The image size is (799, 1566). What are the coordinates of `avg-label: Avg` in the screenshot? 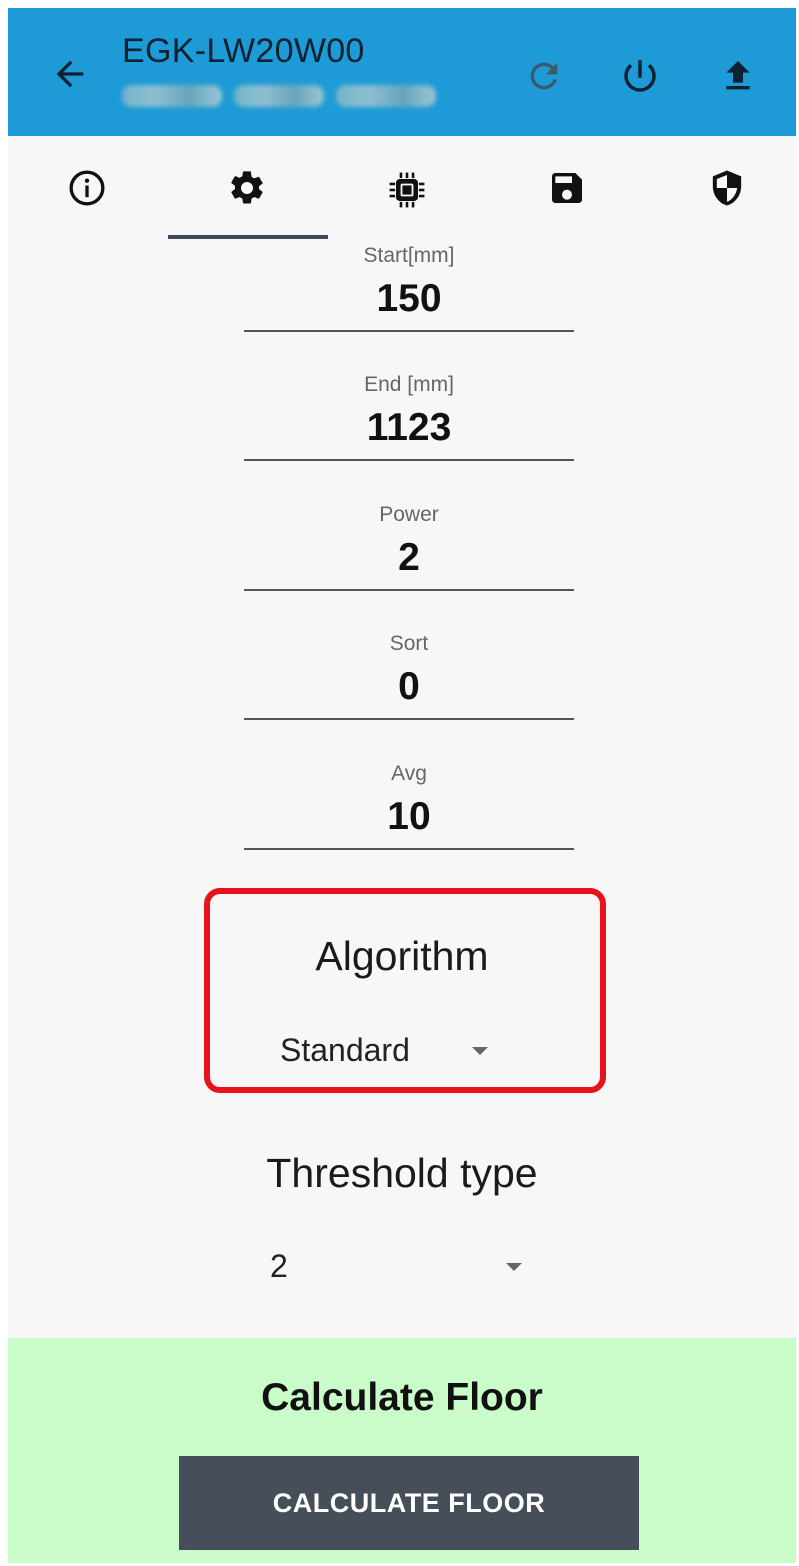 It's located at (409, 773).